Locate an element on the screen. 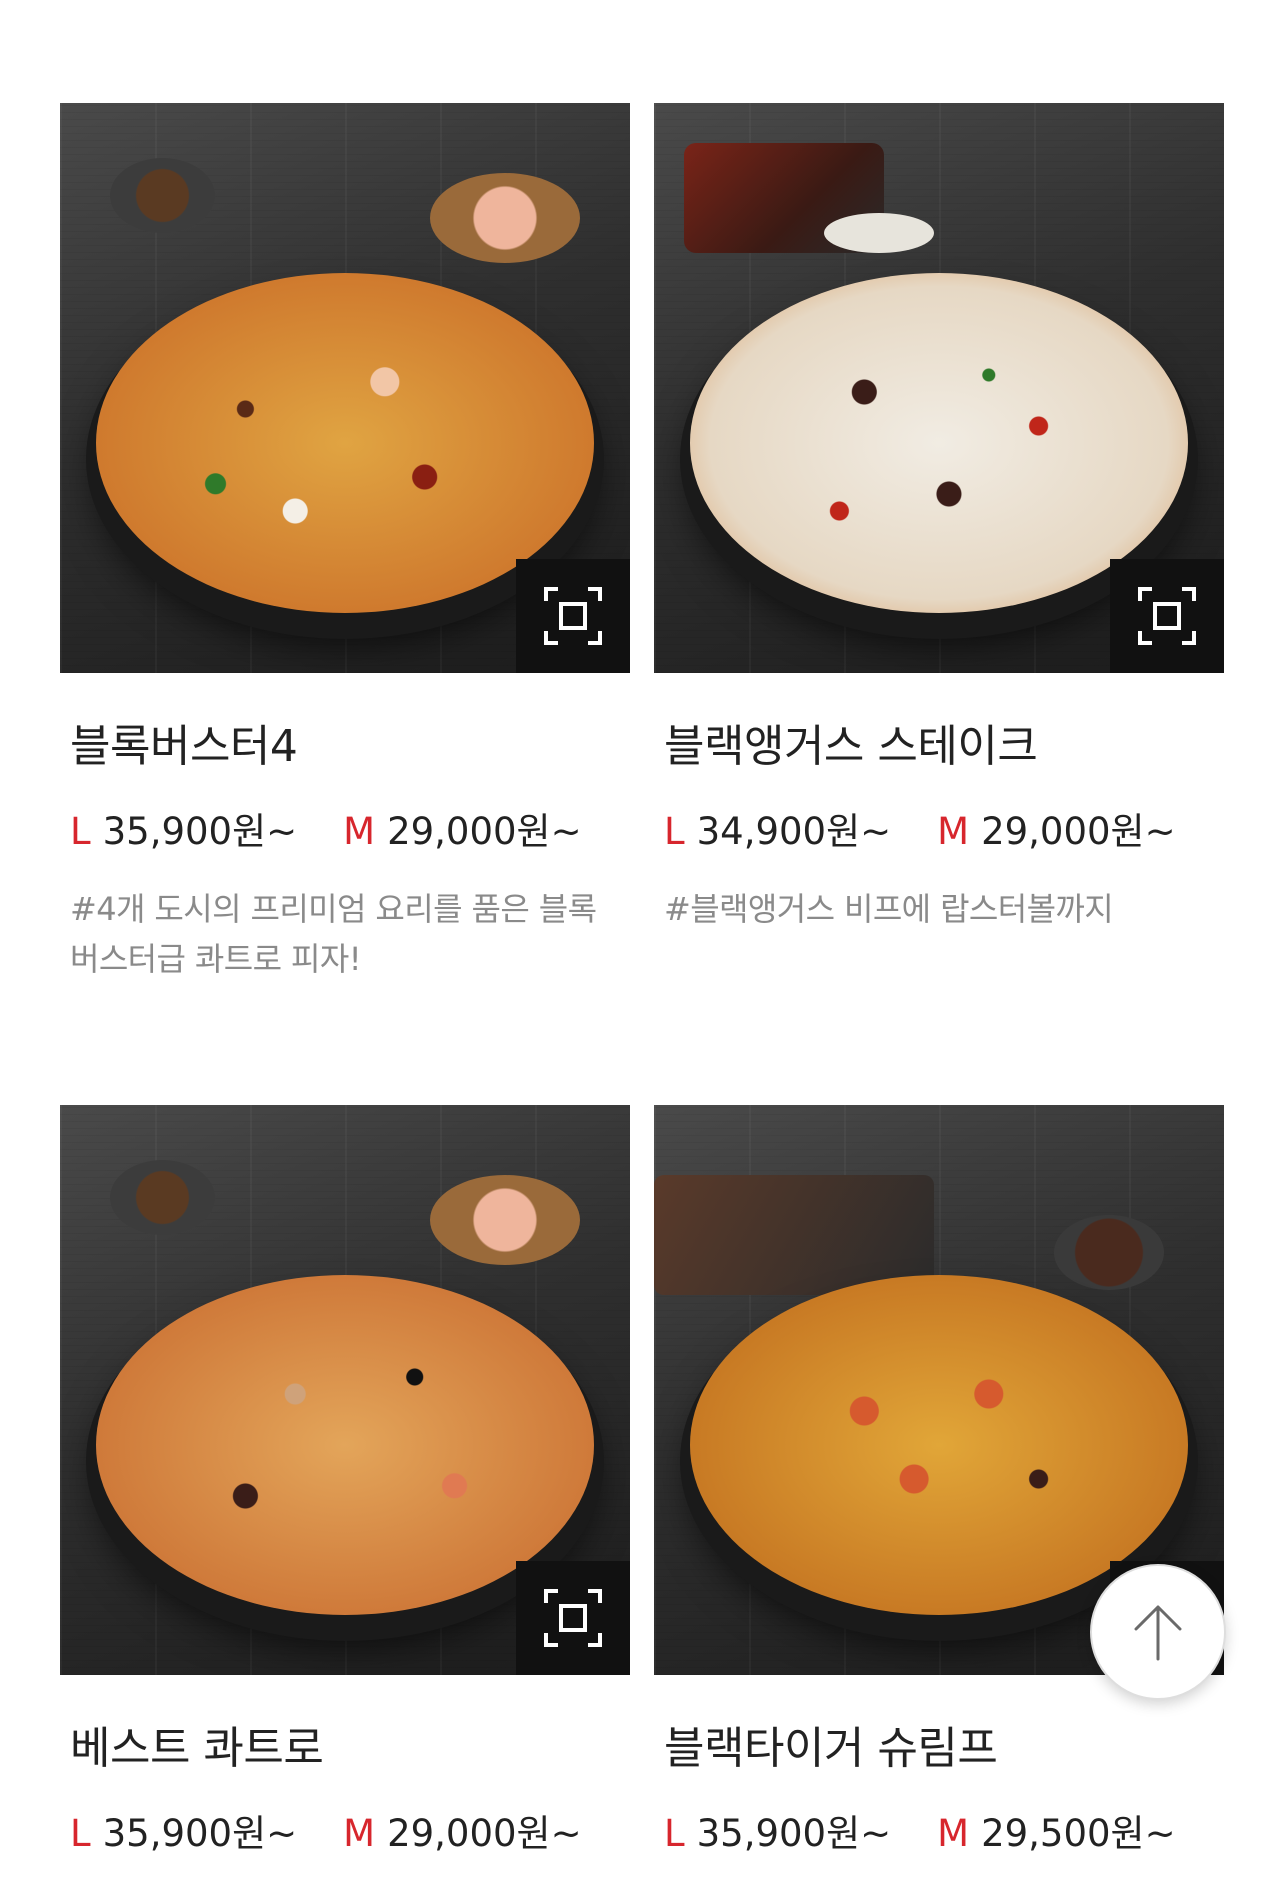  product-name: 베스트 콰트로 is located at coordinates (345, 1749).